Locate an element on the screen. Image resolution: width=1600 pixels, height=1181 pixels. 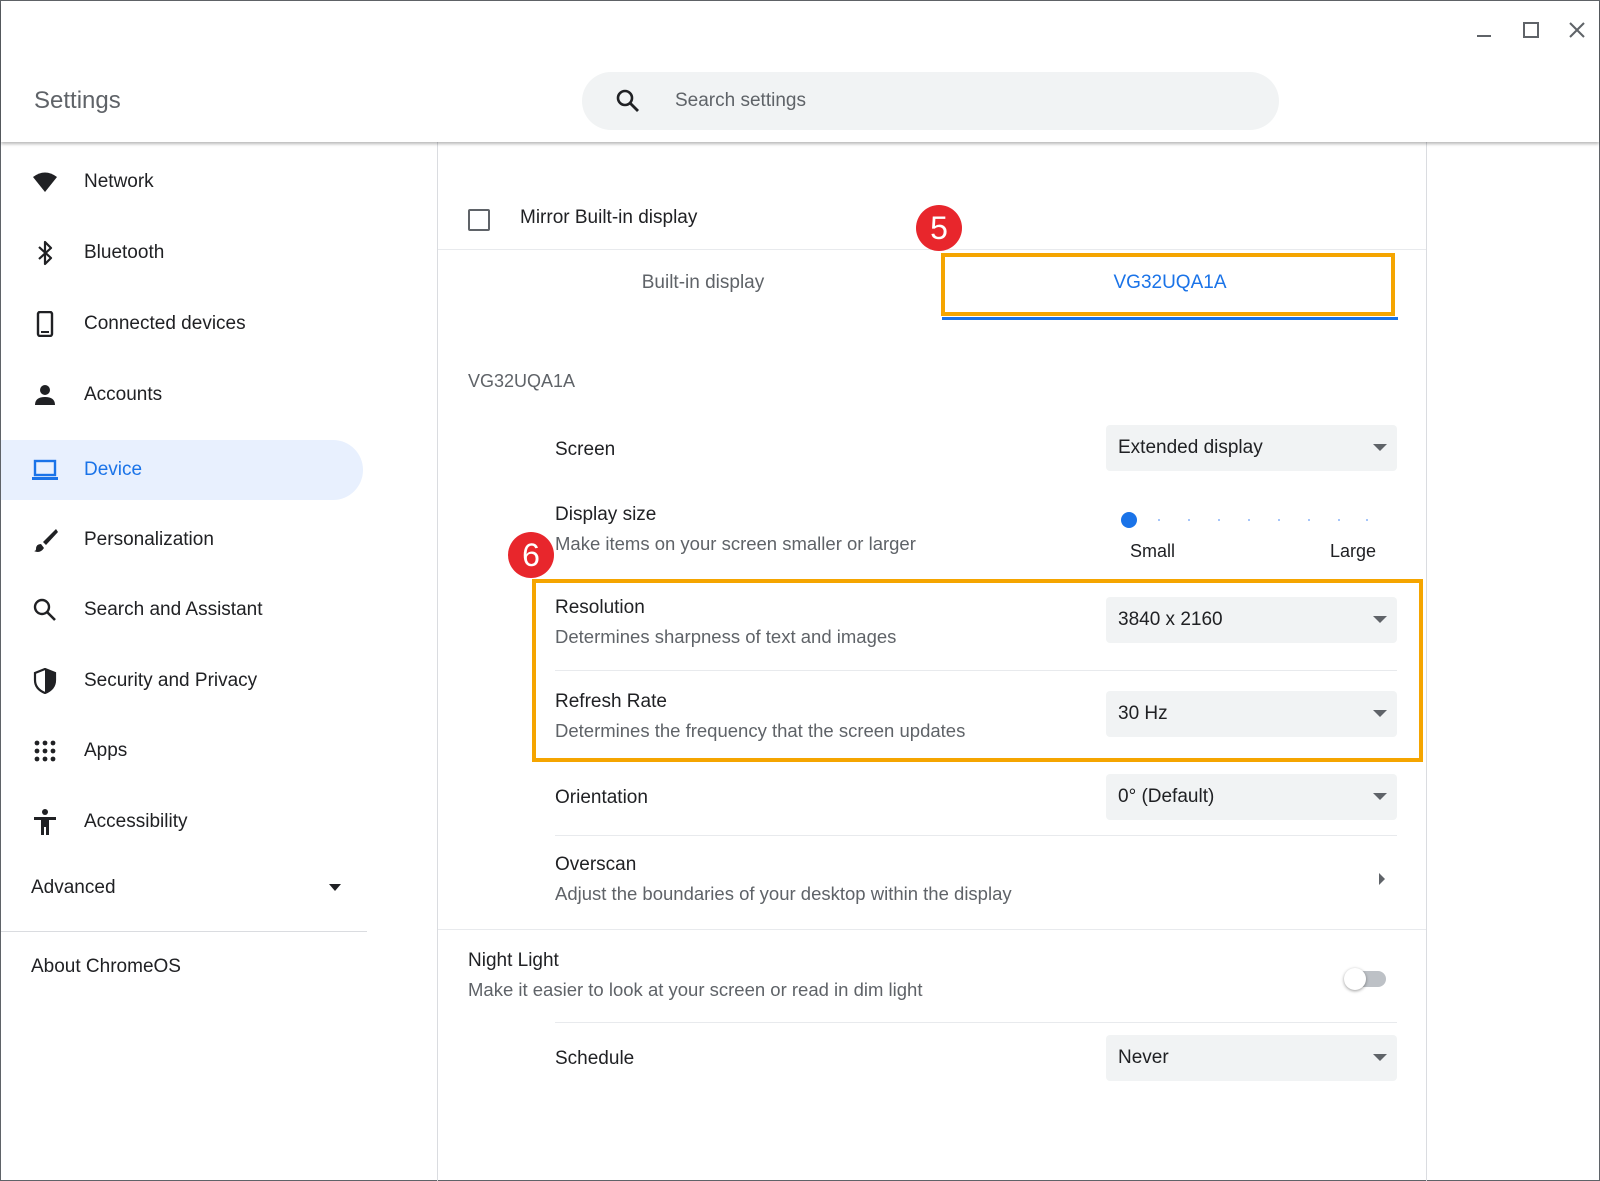
sidebar-item-accounts: Accounts is located at coordinates (182, 395).